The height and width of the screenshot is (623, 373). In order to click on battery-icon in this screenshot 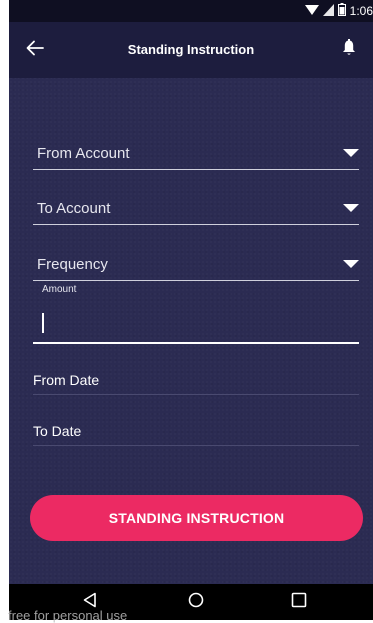, I will do `click(341, 11)`.